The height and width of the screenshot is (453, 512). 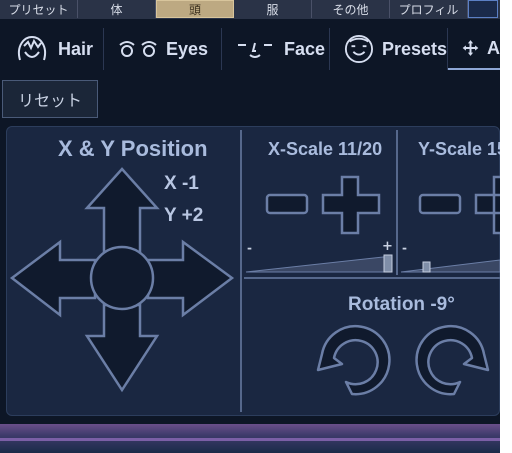 I want to click on position-title: X & Y Position, so click(x=133, y=148).